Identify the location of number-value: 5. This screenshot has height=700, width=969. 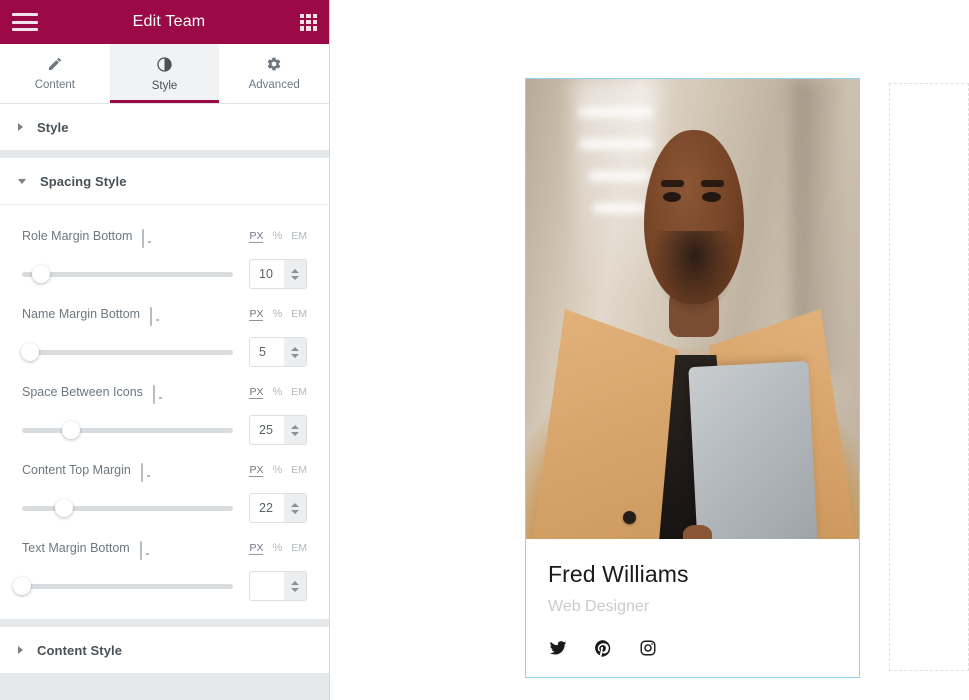
(262, 352).